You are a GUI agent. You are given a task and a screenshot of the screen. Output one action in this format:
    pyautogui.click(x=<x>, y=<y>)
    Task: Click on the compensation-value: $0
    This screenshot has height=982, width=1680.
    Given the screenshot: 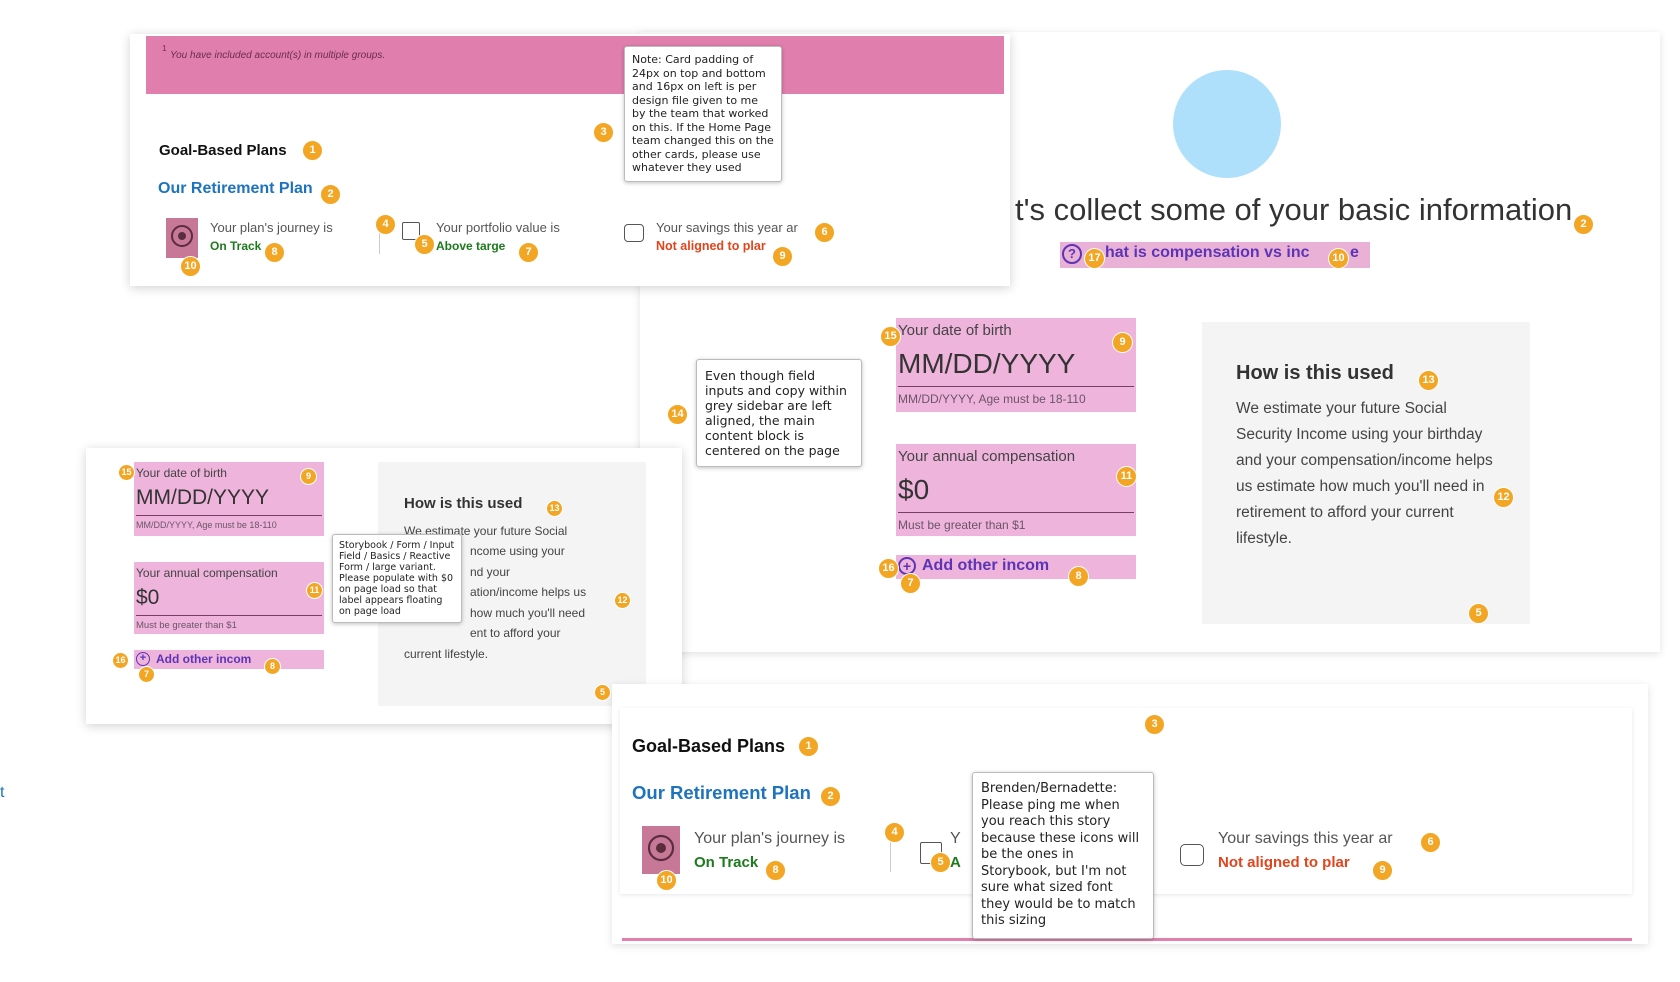 What is the action you would take?
    pyautogui.click(x=913, y=490)
    